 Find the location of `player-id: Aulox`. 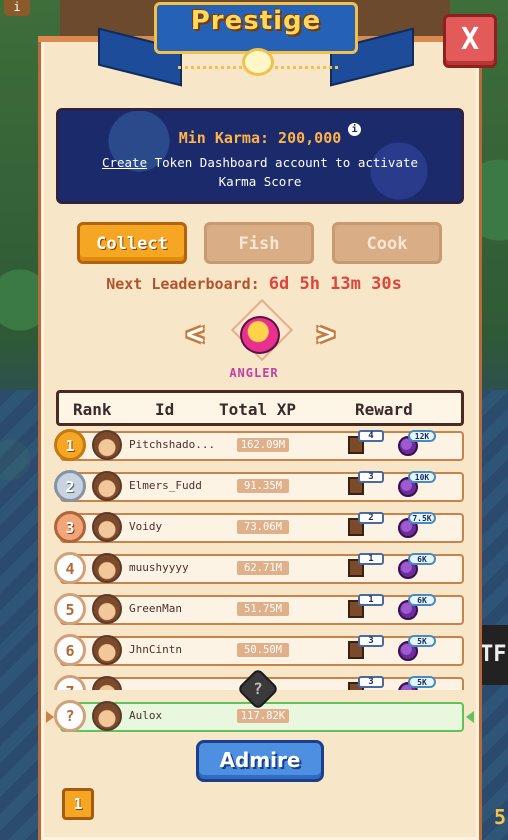

player-id: Aulox is located at coordinates (146, 715).